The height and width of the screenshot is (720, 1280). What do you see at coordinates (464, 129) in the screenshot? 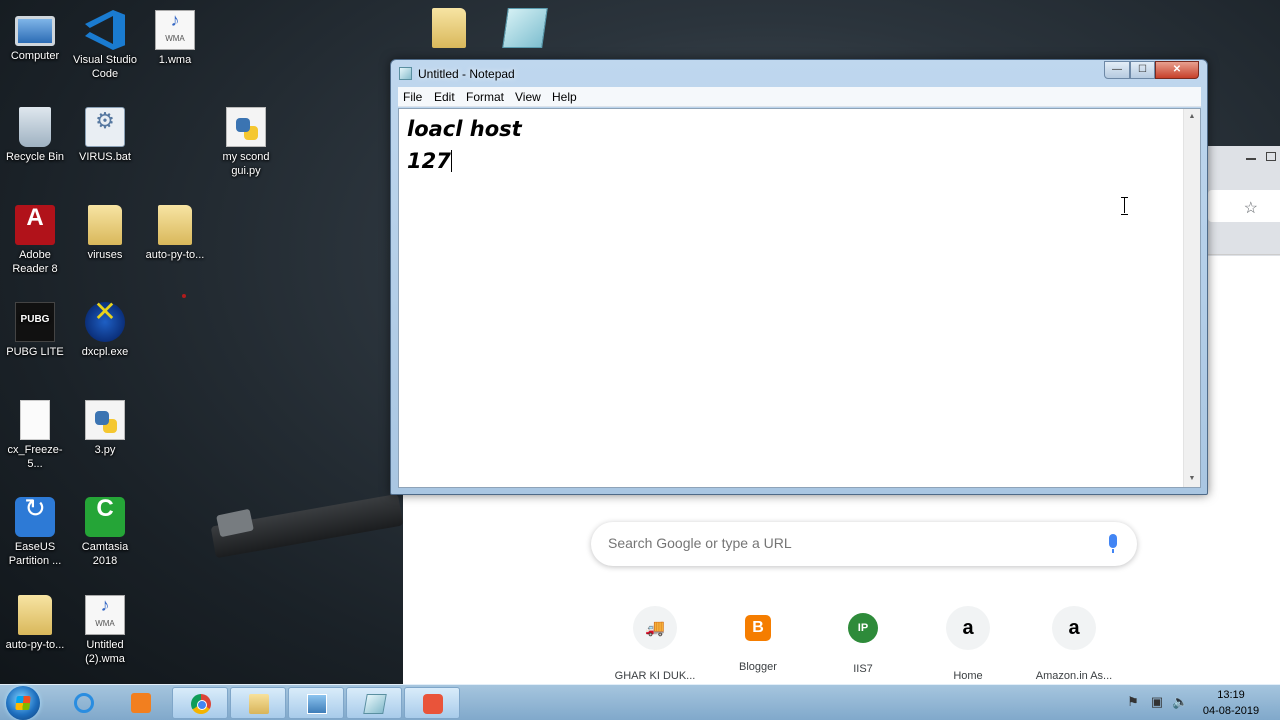
I see `editor-line: loacl host` at bounding box center [464, 129].